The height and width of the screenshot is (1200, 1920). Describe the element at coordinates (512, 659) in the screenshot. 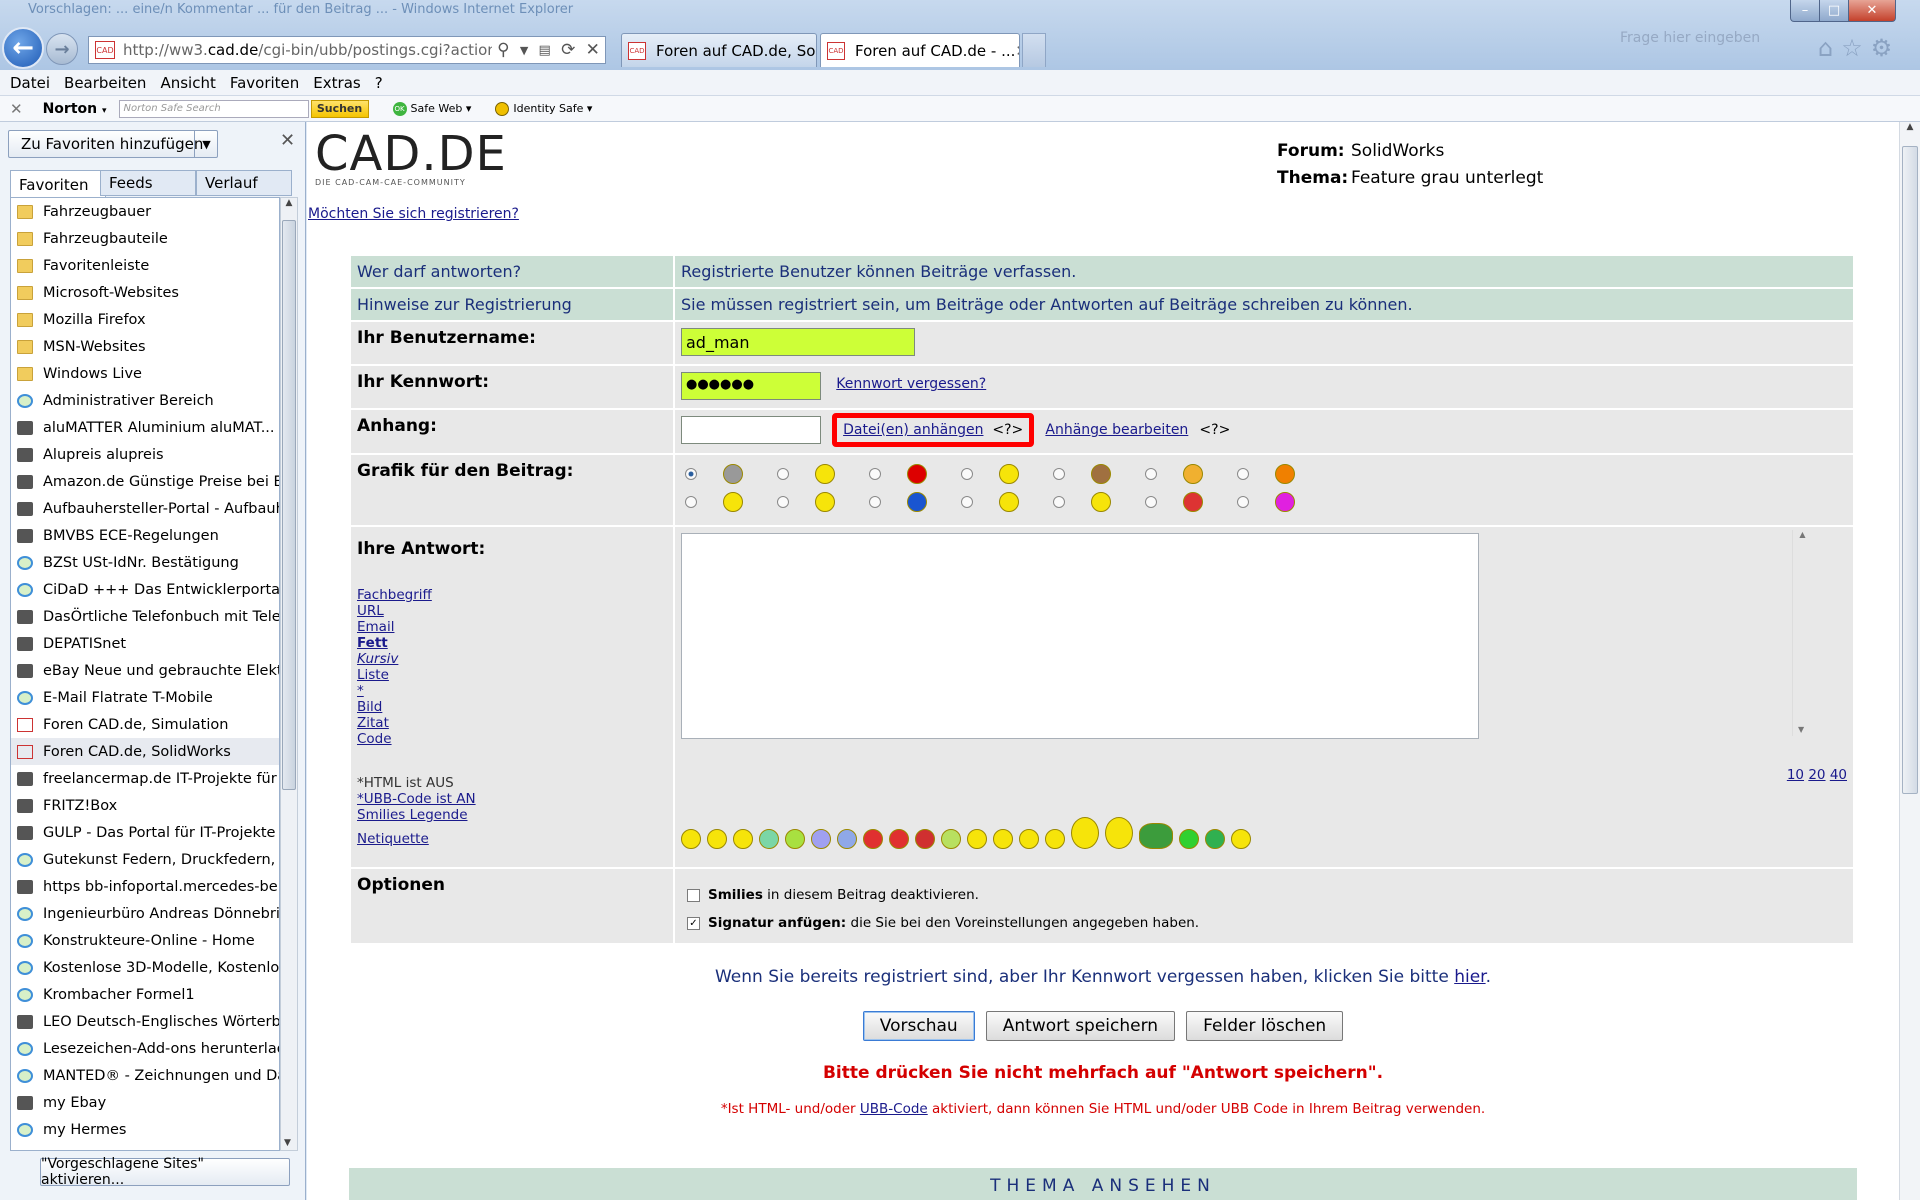

I see `ubb-code-link: Kursiv` at that location.